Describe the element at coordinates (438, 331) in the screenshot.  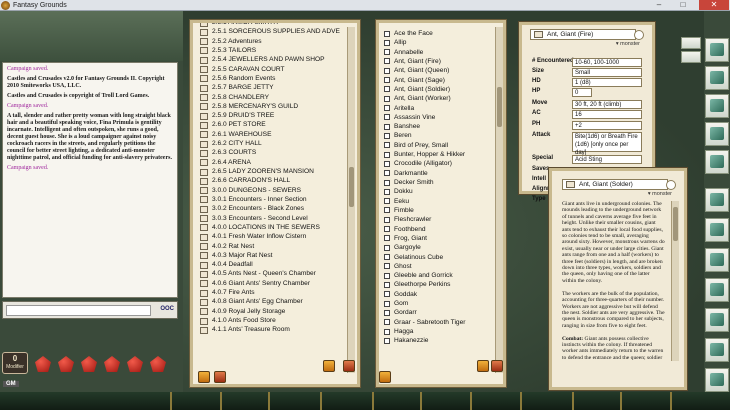
I see `npc-list-item: Hagga` at that location.